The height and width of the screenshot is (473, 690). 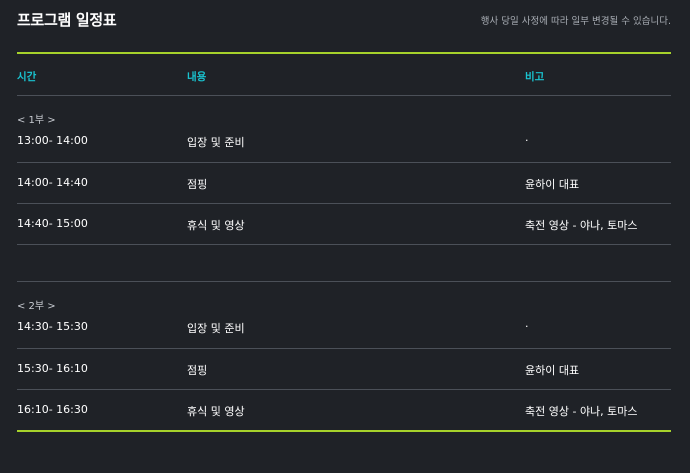 I want to click on schedule-header: 프로그램 일정표 행사 당일 사정에 따라 일부 변경될 수 있습니다., so click(x=344, y=26).